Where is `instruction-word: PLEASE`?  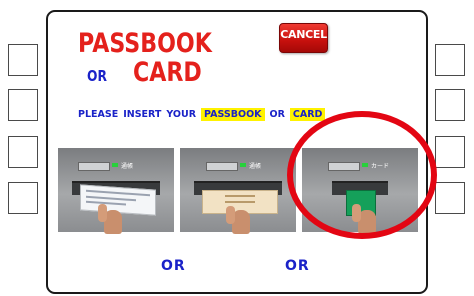
instruction-word: PLEASE is located at coordinates (98, 114).